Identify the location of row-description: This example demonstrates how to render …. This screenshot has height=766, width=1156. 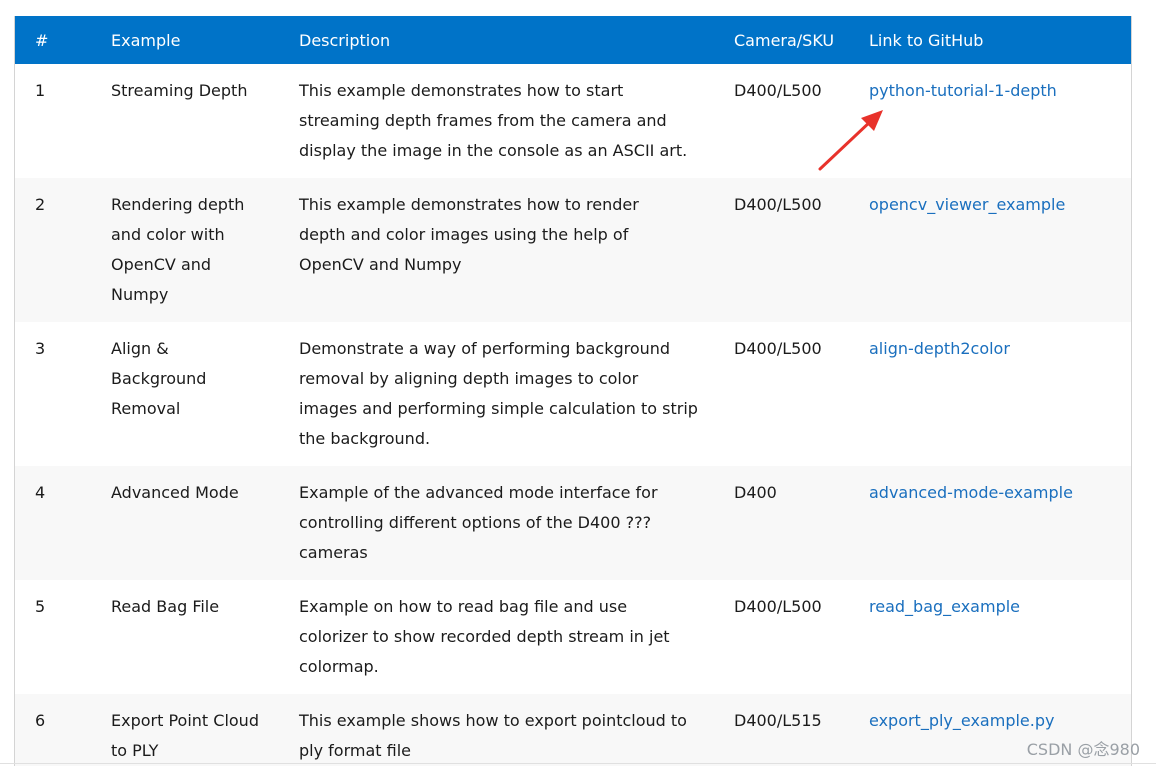
(469, 234).